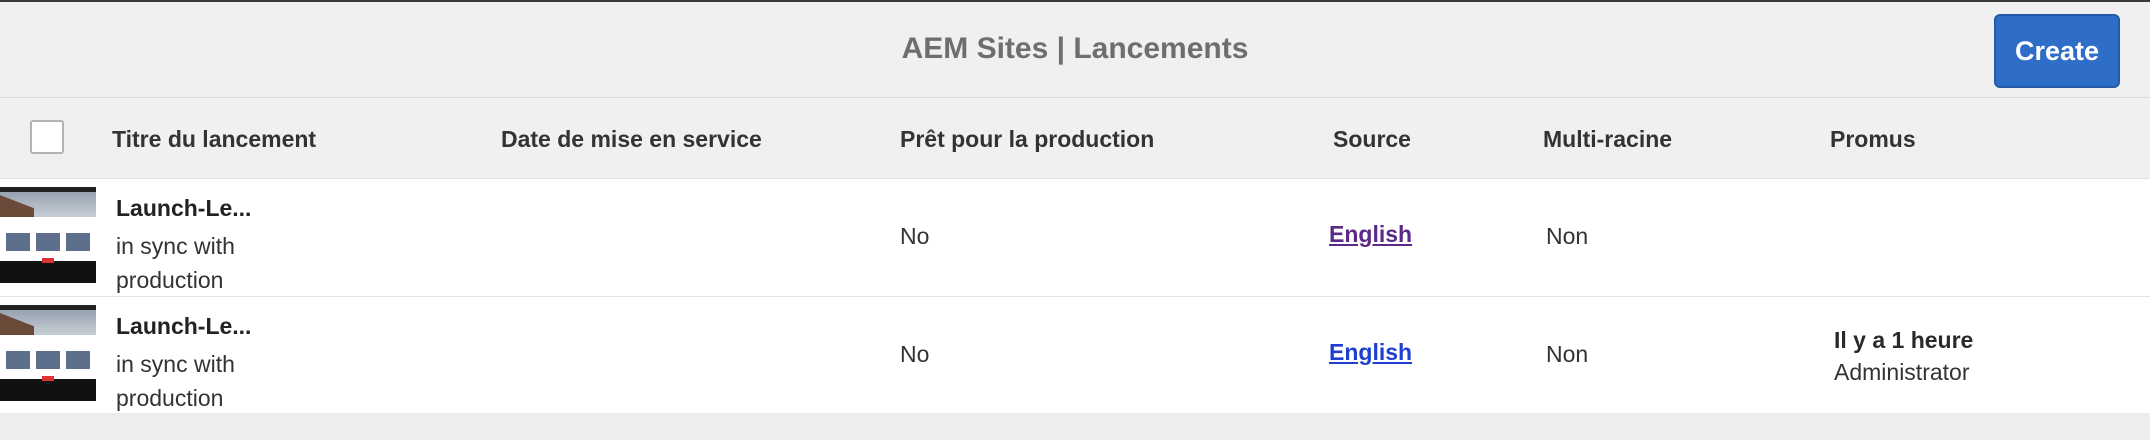 The height and width of the screenshot is (440, 2150). I want to click on select-all-checkbox, so click(47, 137).